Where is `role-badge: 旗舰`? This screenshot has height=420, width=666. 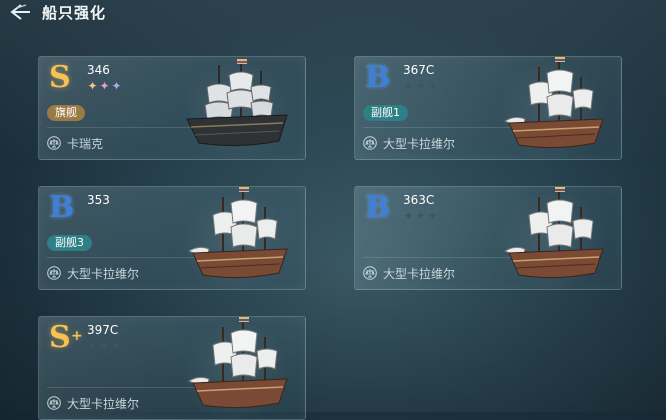 role-badge: 旗舰 is located at coordinates (66, 113).